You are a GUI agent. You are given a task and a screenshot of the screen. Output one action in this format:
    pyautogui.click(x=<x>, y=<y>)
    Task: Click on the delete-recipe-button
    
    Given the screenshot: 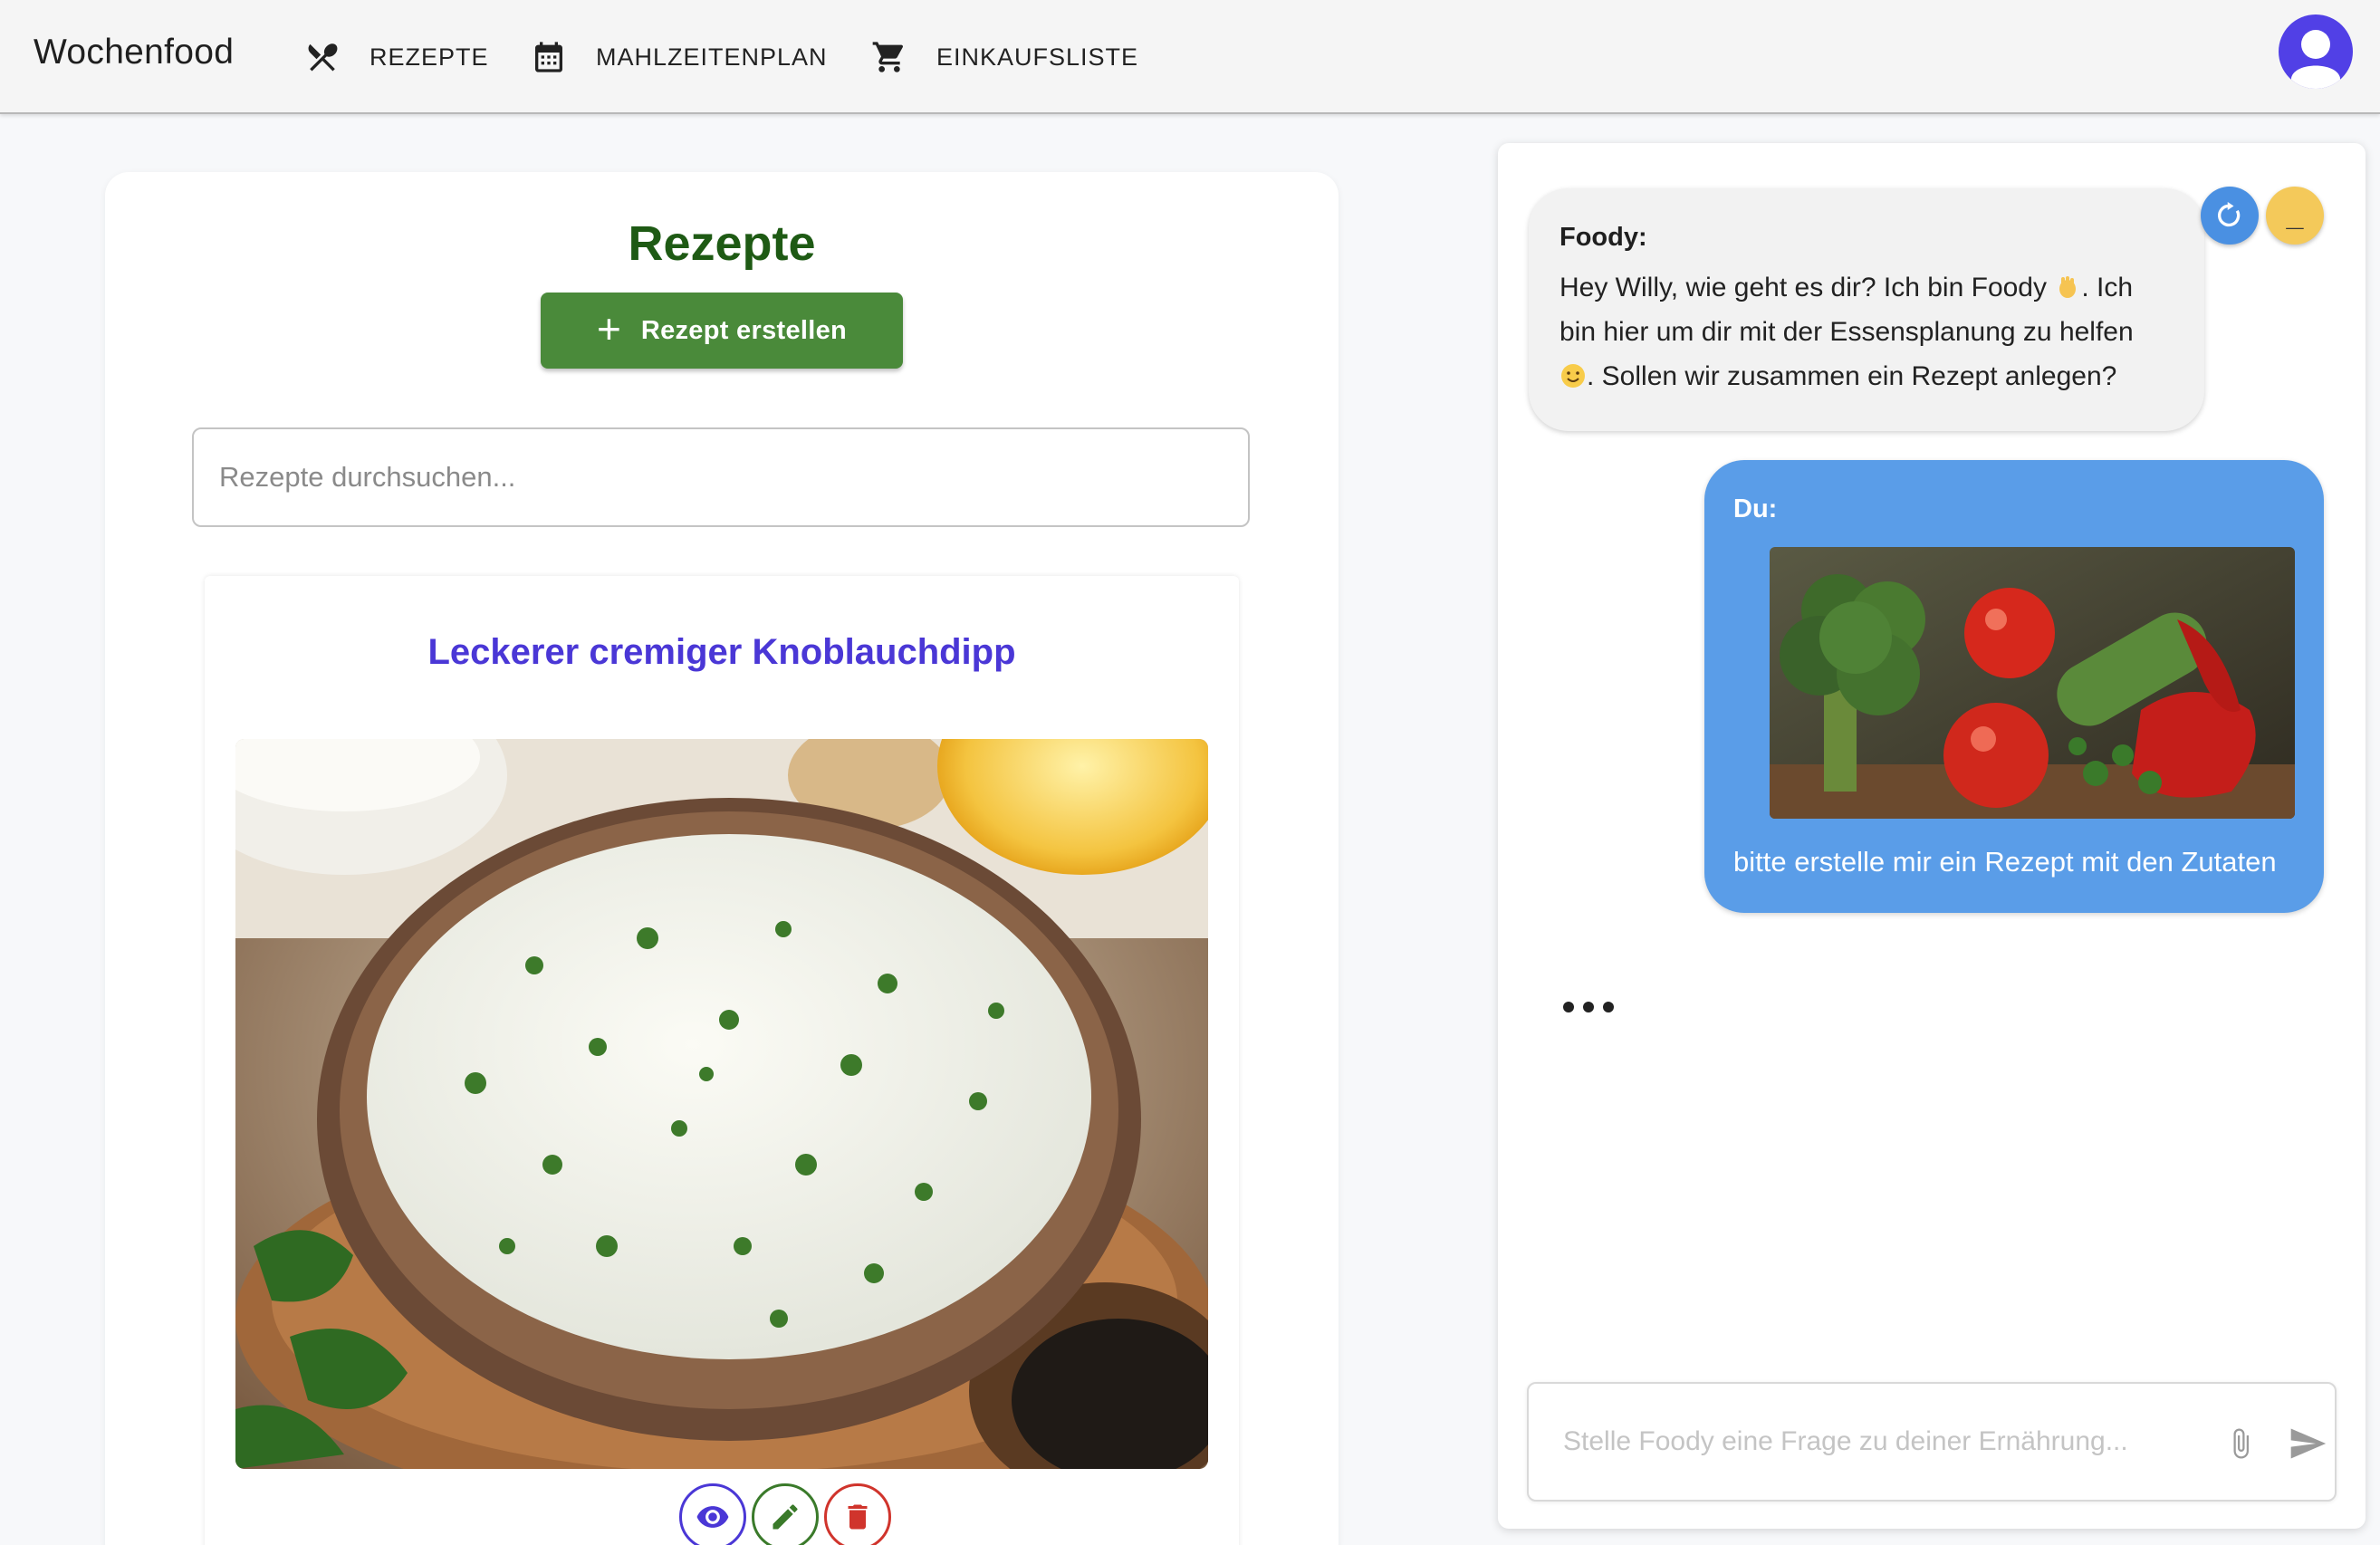 What is the action you would take?
    pyautogui.click(x=857, y=1514)
    